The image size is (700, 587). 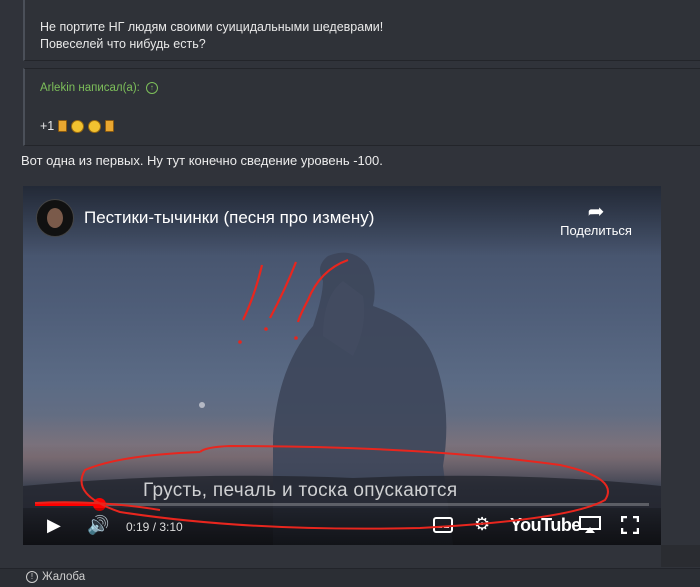 What do you see at coordinates (342, 526) in the screenshot?
I see `player-controls: ▶ 🔊 0:19 / 3:10 ⚙ YouTube` at bounding box center [342, 526].